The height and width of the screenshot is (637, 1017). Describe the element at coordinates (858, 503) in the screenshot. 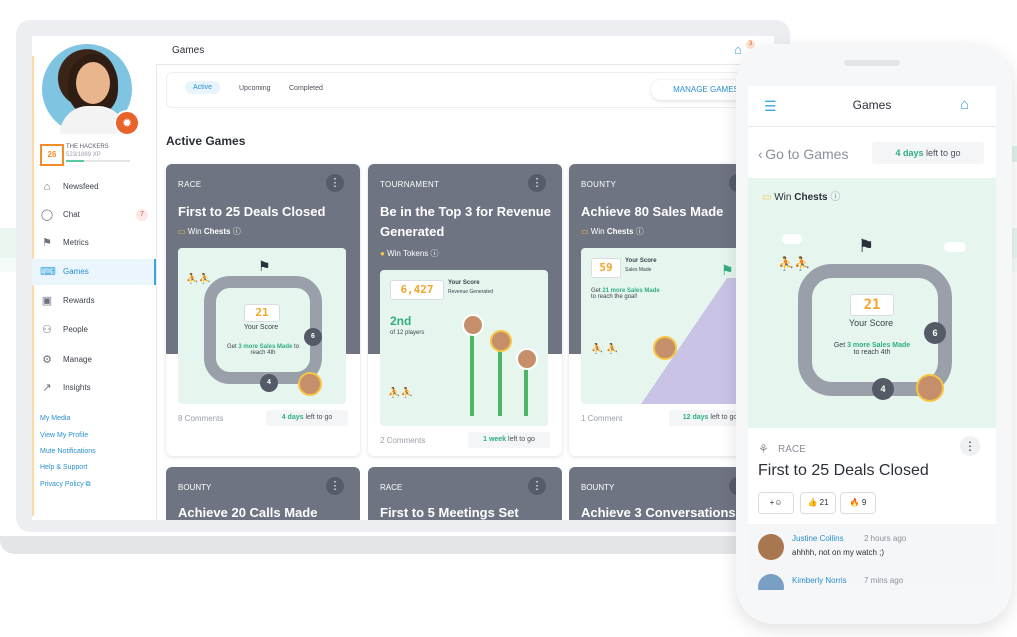

I see `reaction-fire: 🔥 9` at that location.